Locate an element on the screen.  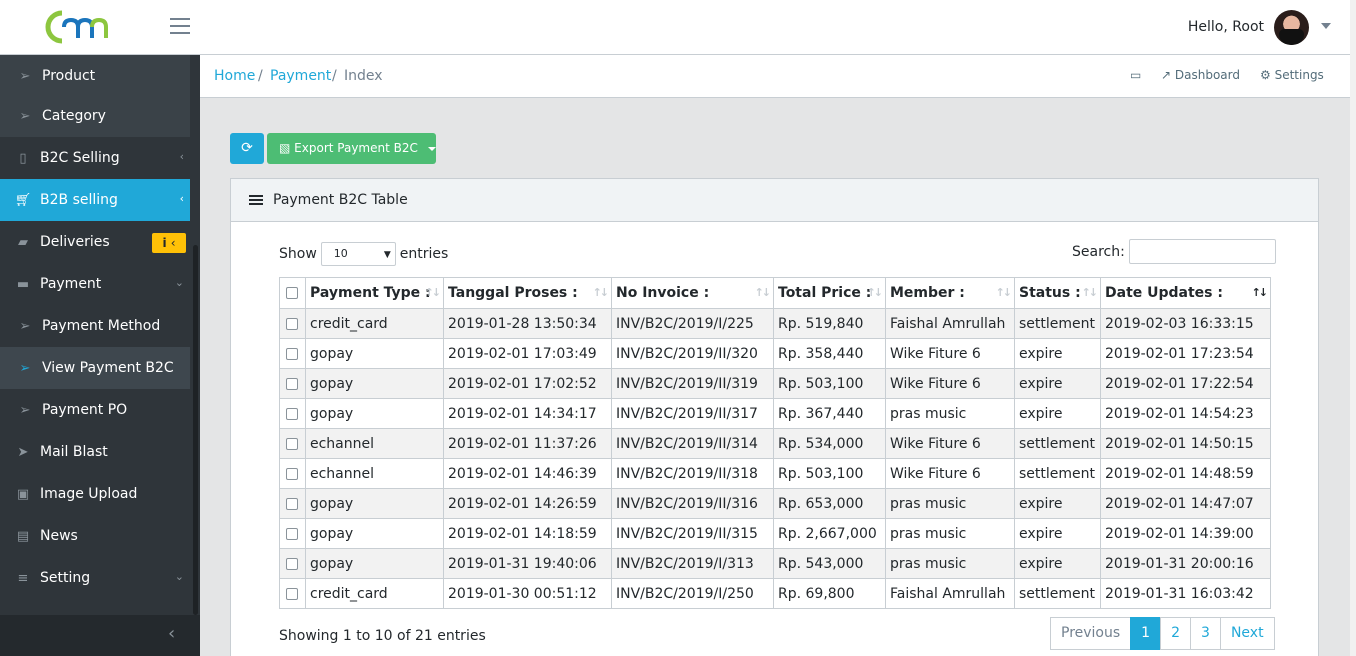
column-header-payment-type: Payment Type : ↑↓ is located at coordinates (374, 293).